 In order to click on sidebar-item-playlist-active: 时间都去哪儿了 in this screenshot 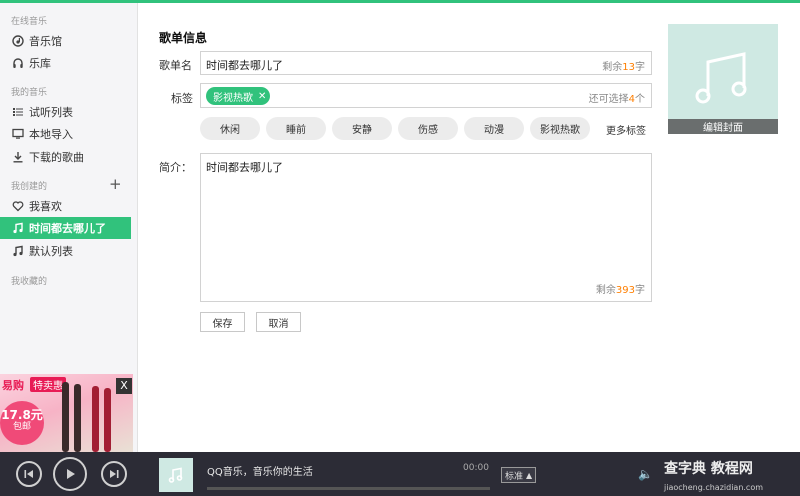, I will do `click(65, 228)`.